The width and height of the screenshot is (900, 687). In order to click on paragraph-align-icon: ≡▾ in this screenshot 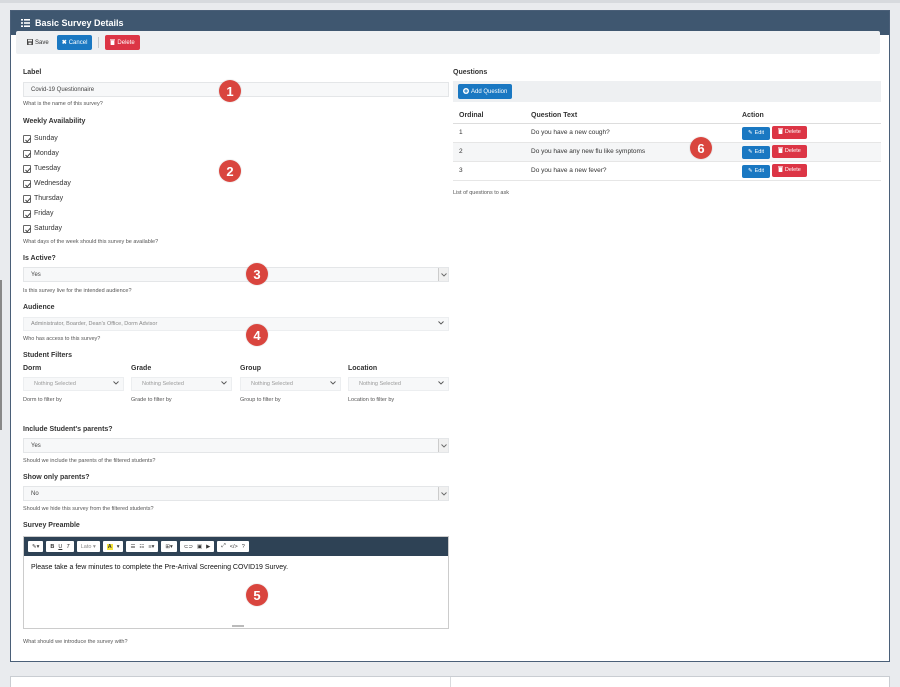, I will do `click(151, 547)`.